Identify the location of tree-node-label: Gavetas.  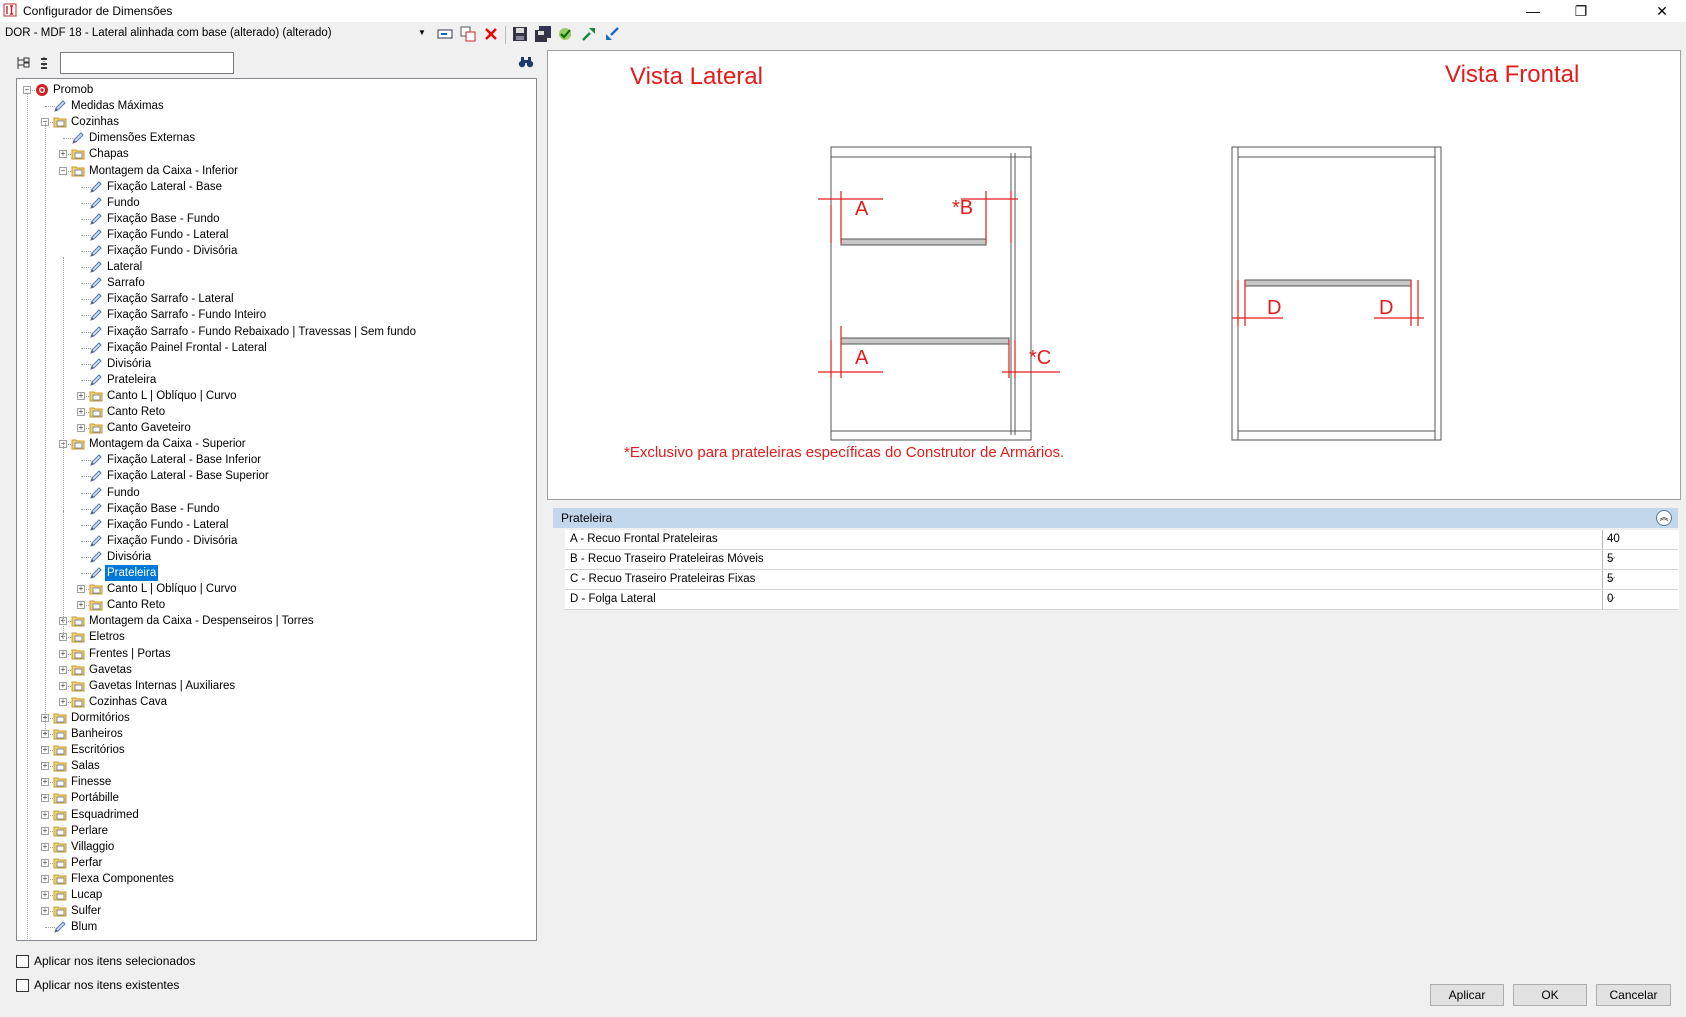
(110, 670).